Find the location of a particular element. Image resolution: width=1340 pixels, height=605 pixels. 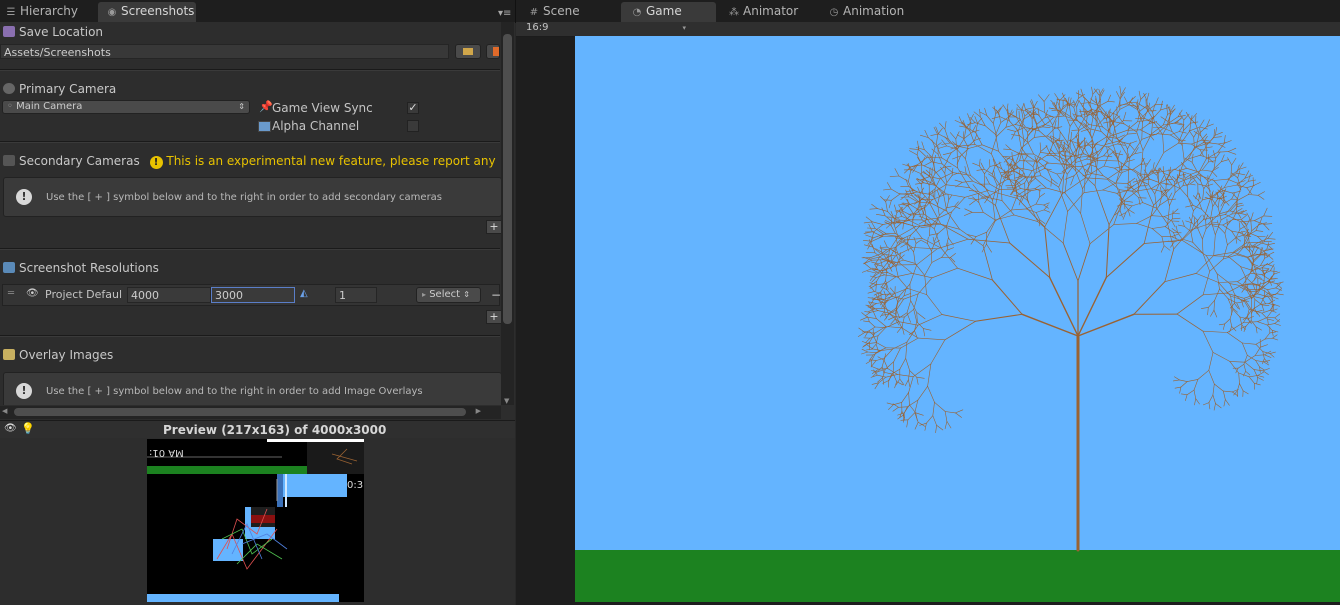

panel-menu-icon: ▾≡ is located at coordinates (504, 13).